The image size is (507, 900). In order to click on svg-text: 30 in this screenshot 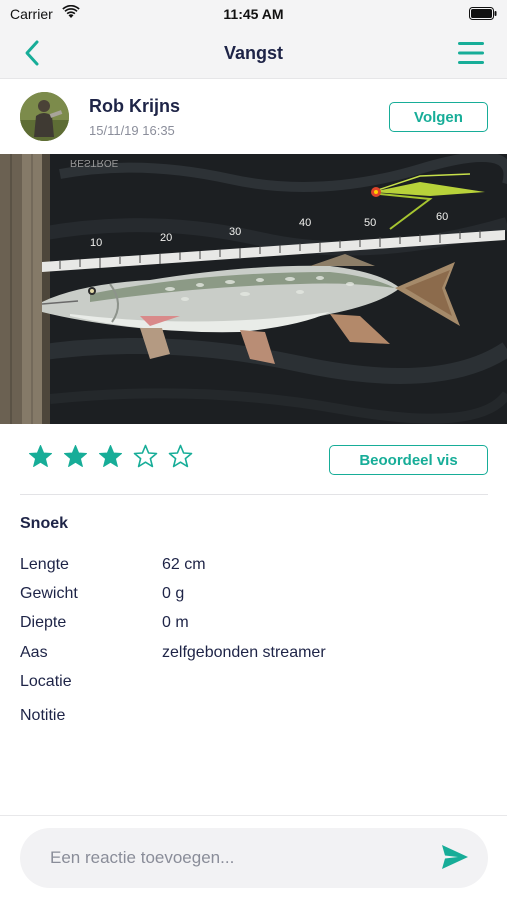, I will do `click(235, 232)`.